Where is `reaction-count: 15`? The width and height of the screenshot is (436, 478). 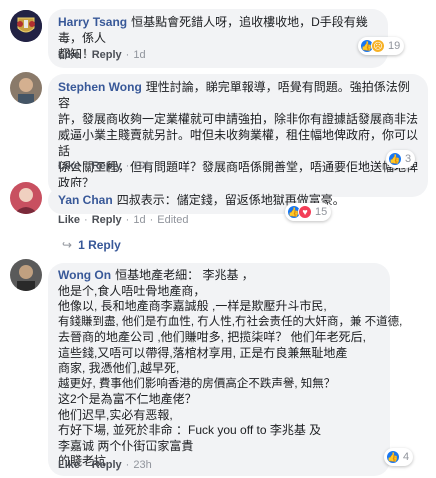
reaction-count: 15 is located at coordinates (321, 212).